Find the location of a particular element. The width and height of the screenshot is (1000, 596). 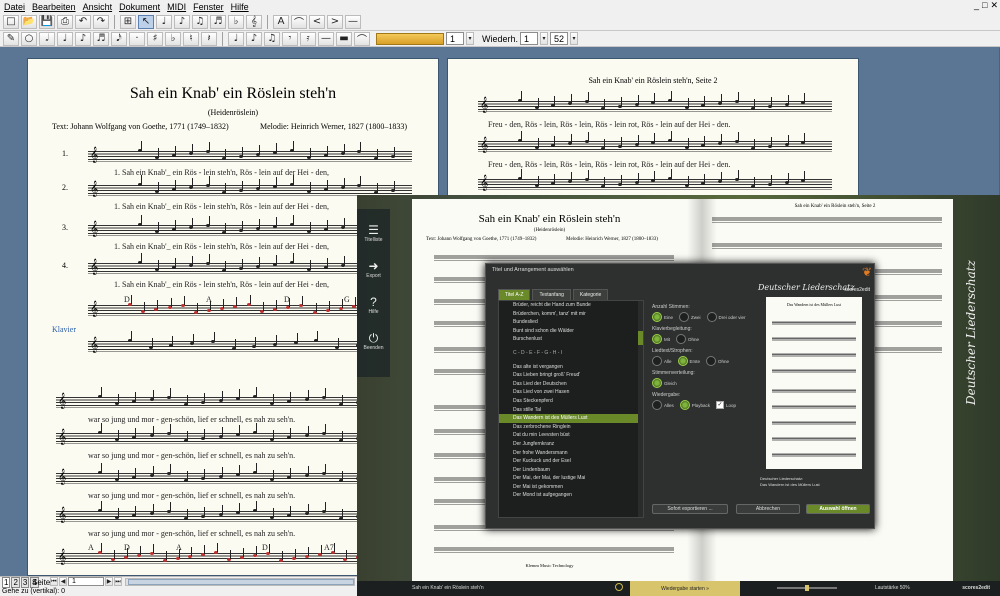

zoom-spinner: 52 is located at coordinates (559, 38).